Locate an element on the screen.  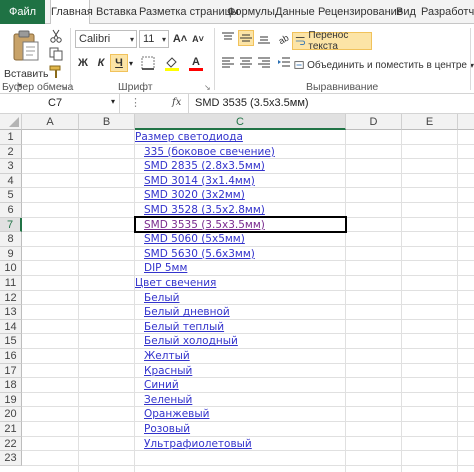
cut-icon is located at coordinates (56, 36).